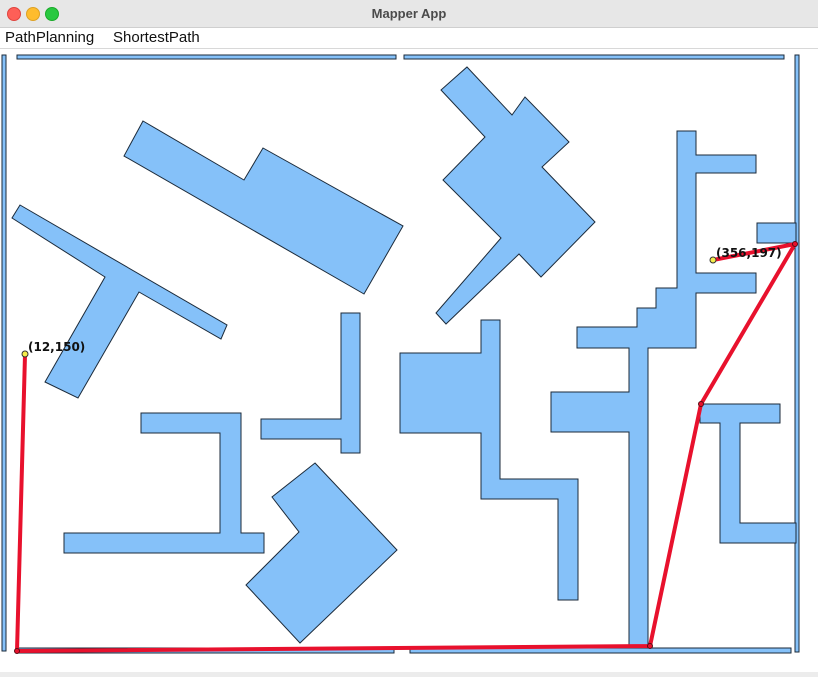 Image resolution: width=818 pixels, height=677 pixels. Describe the element at coordinates (748, 473) in the screenshot. I see `obstacle-right-bracket` at that location.